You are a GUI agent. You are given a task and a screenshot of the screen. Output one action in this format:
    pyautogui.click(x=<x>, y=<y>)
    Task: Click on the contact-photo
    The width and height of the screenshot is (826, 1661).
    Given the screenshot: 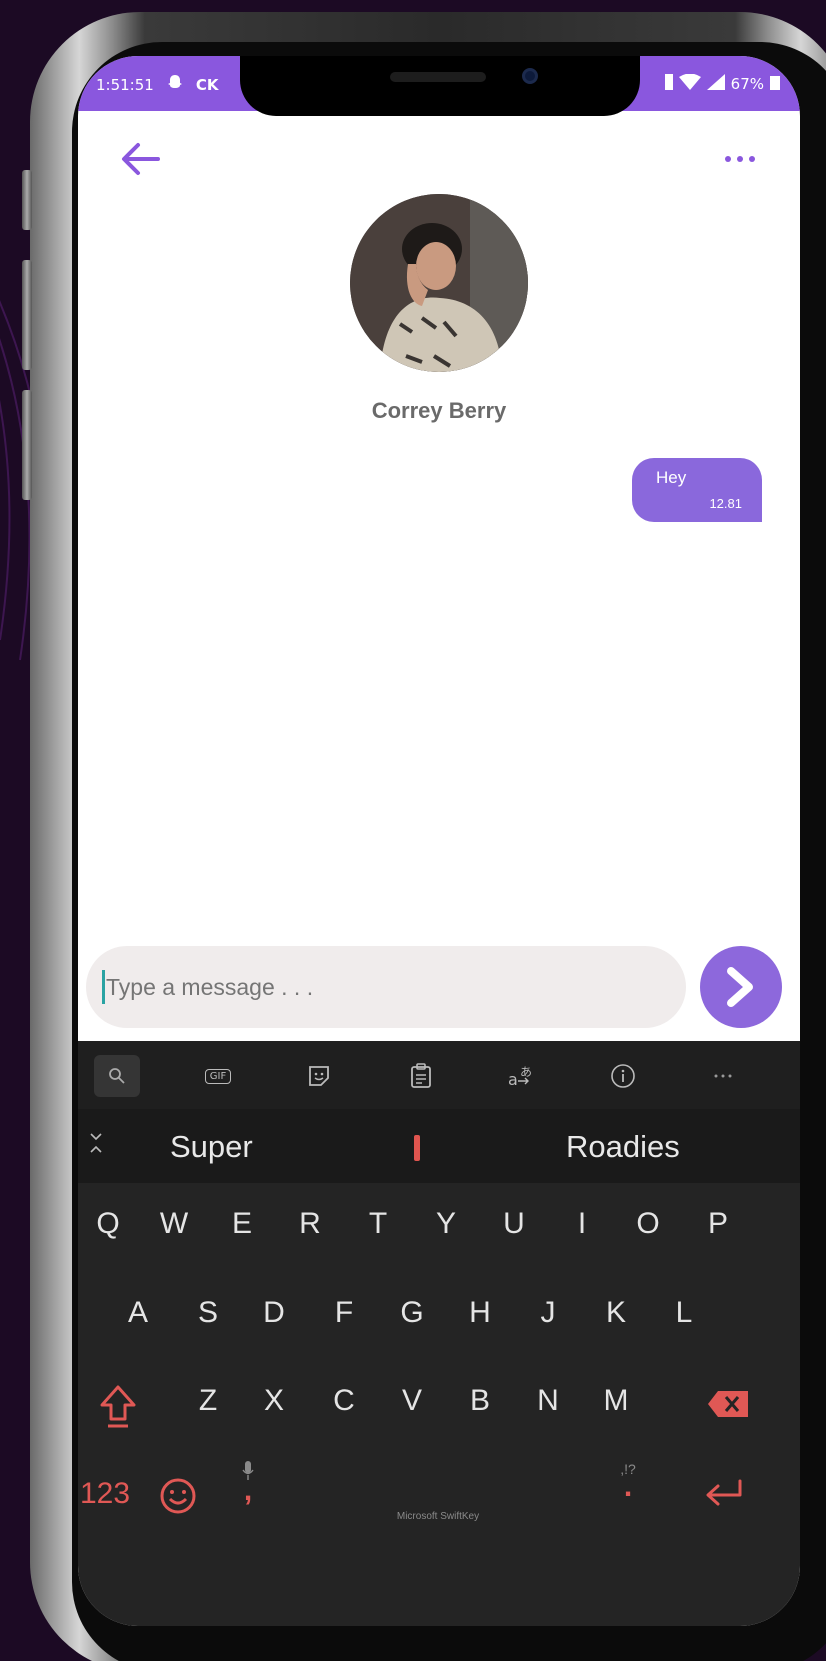 What is the action you would take?
    pyautogui.click(x=439, y=283)
    